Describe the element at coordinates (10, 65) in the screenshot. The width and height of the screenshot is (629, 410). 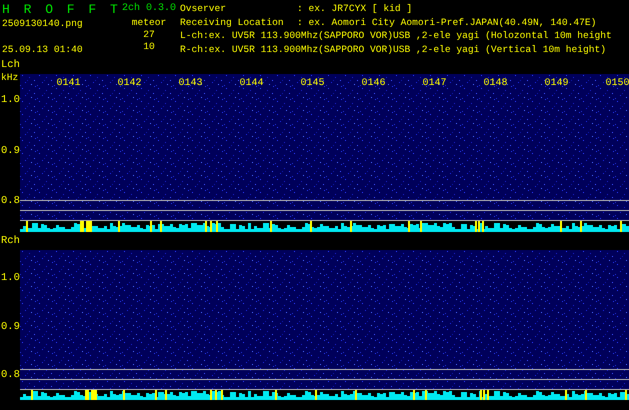
I see `channel-label: Lch` at that location.